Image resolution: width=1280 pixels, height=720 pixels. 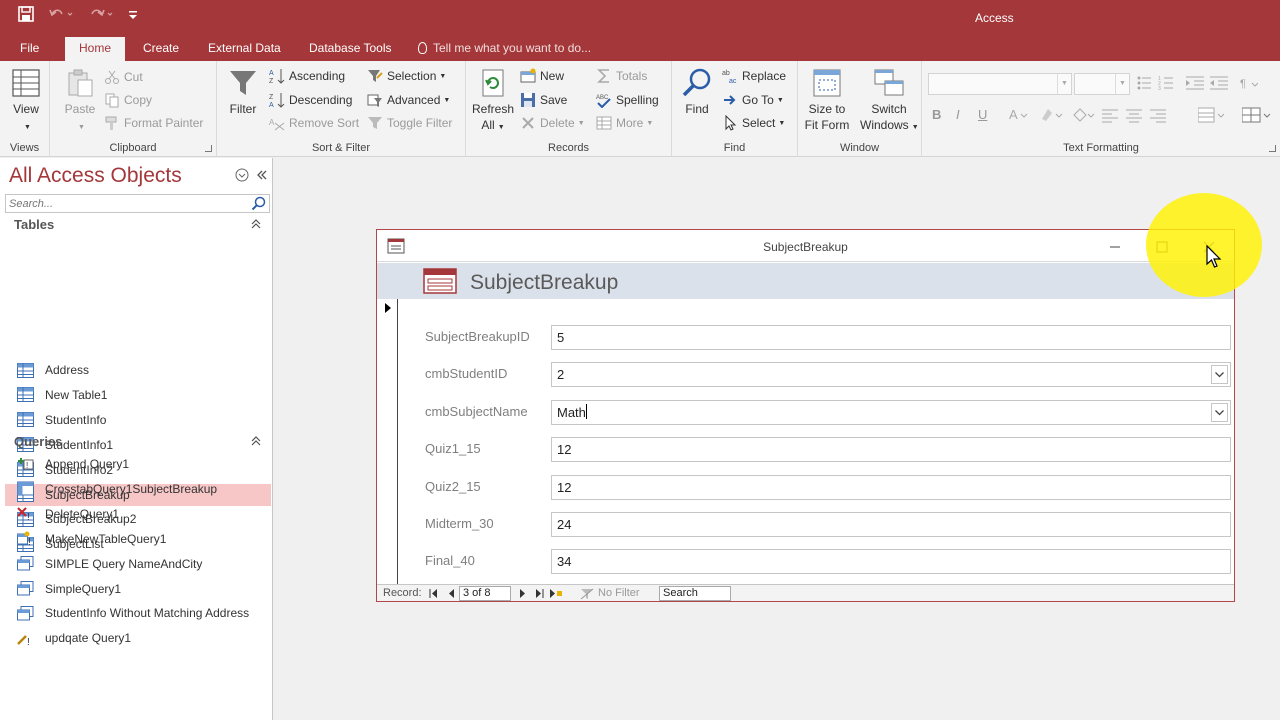 I want to click on textbox-quiz1-15: 12, so click(x=891, y=450).